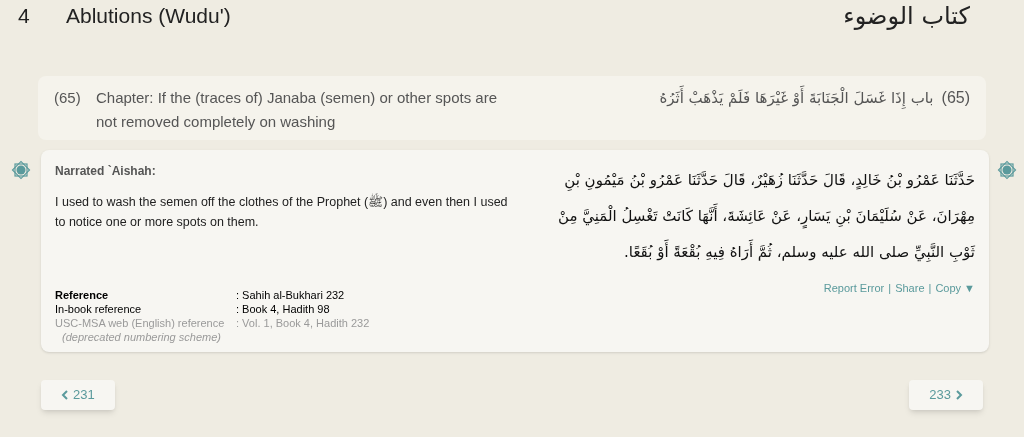 Image resolution: width=1024 pixels, height=437 pixels. What do you see at coordinates (106, 171) in the screenshot?
I see `narrator: Narrated `Aishah:` at bounding box center [106, 171].